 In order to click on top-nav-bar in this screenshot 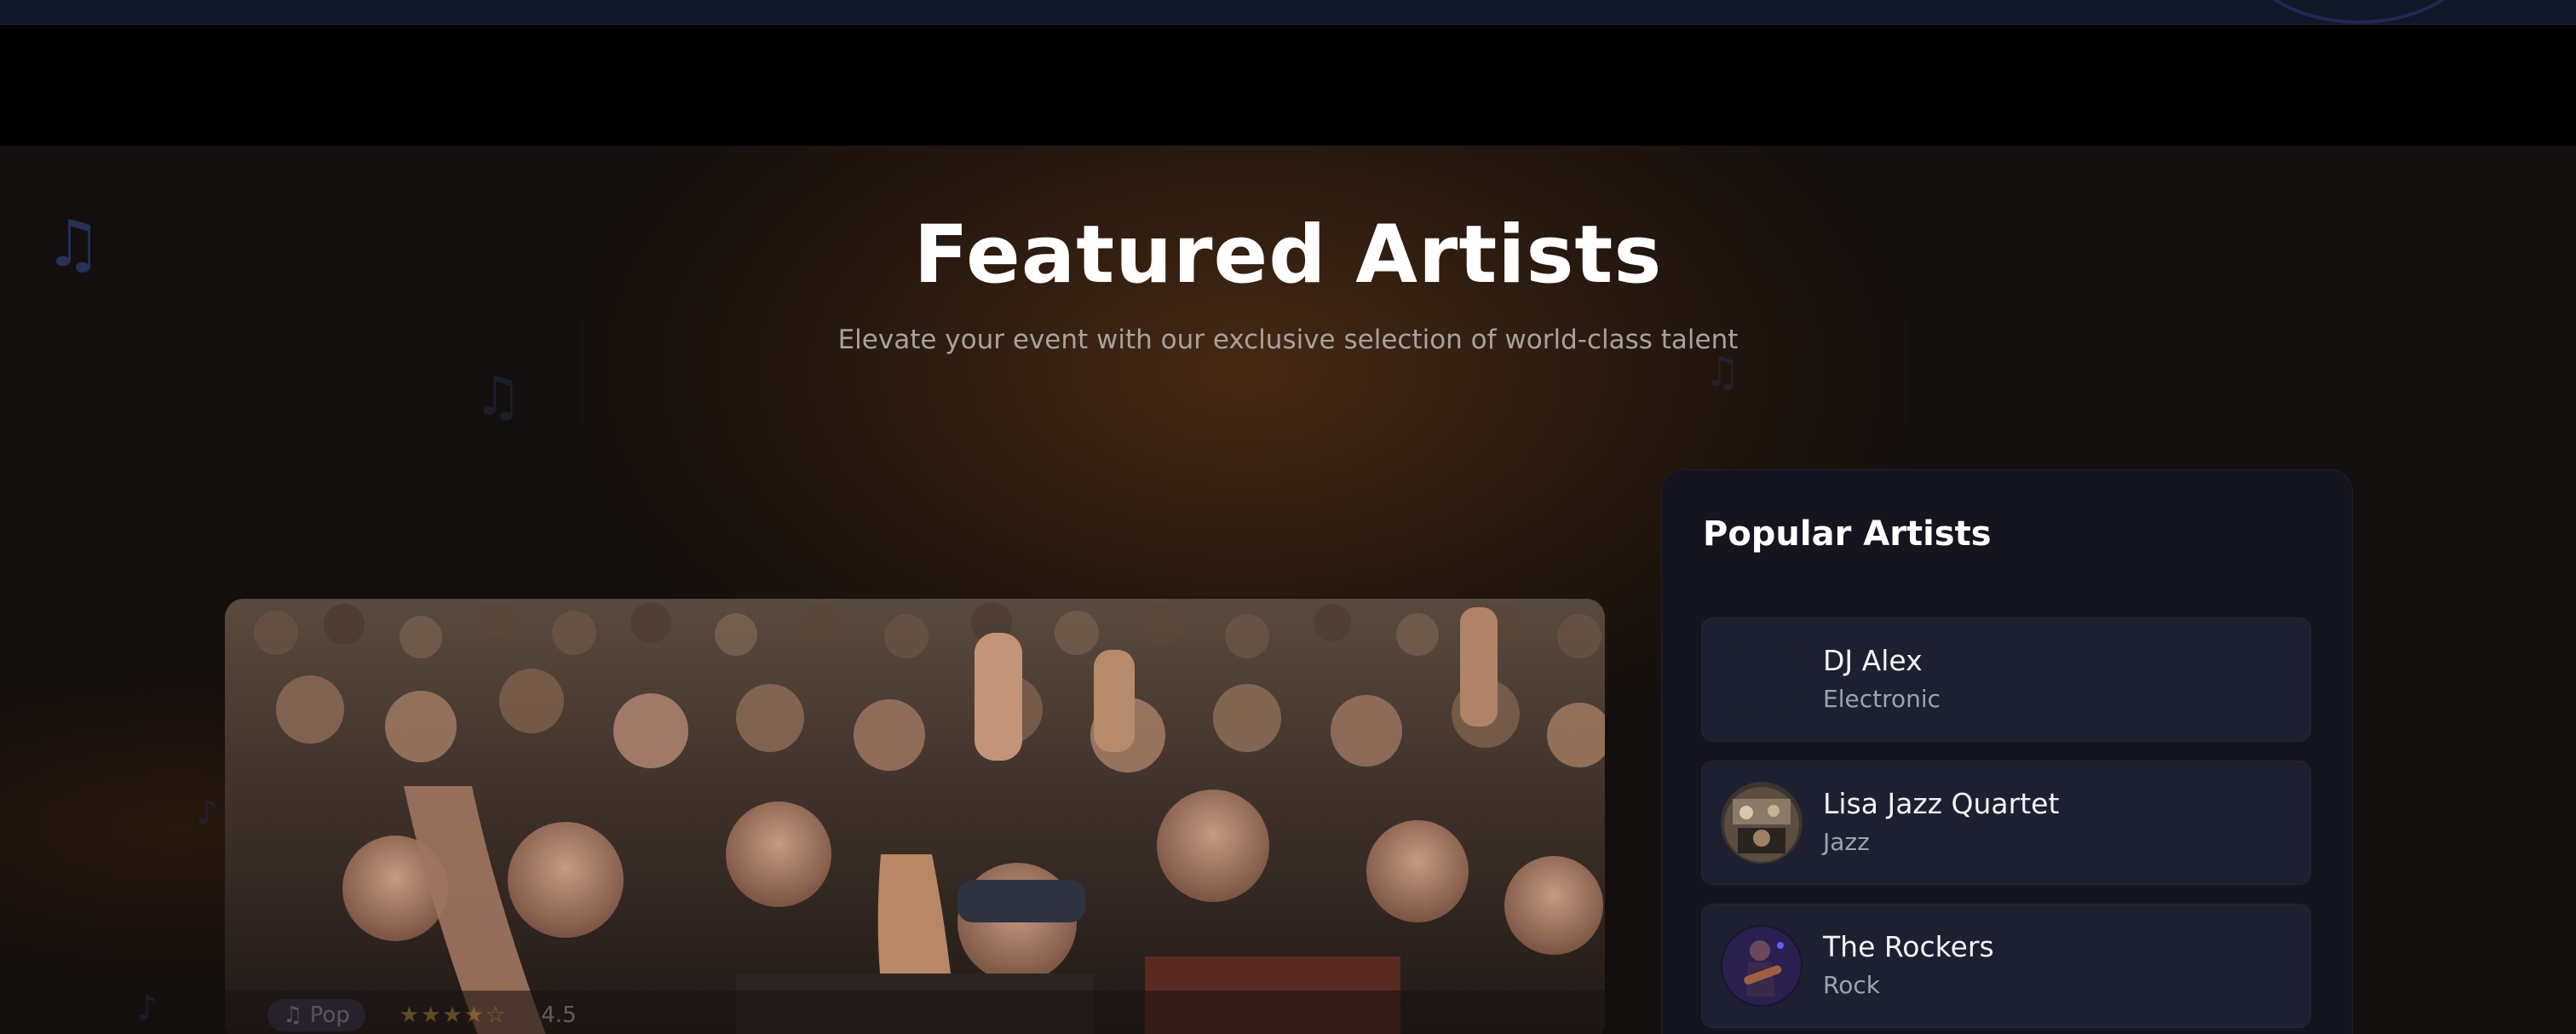, I will do `click(1288, 13)`.